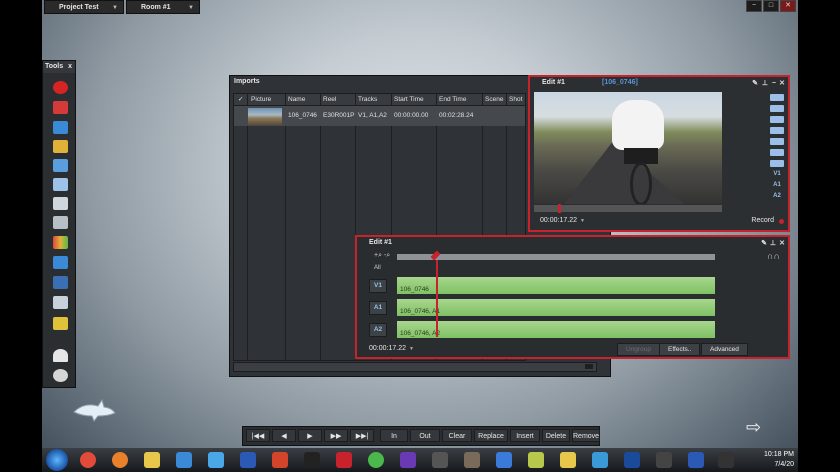 This screenshot has height=472, width=840. Describe the element at coordinates (755, 84) in the screenshot. I see `settings-icon: ✎` at that location.